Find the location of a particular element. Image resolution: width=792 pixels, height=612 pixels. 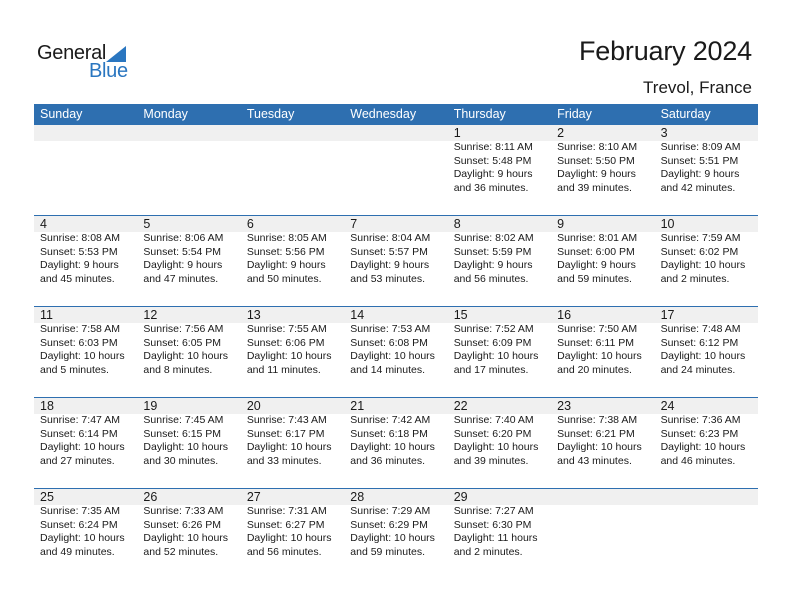

sunset-time: Sunset: 6:26 PM is located at coordinates (182, 524).